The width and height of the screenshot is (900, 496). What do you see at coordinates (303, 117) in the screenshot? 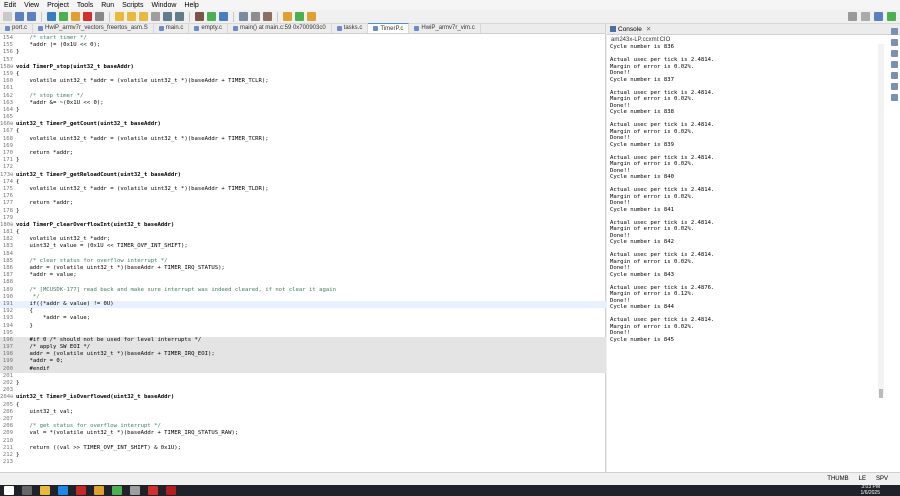
I see `code-line: 165` at bounding box center [303, 117].